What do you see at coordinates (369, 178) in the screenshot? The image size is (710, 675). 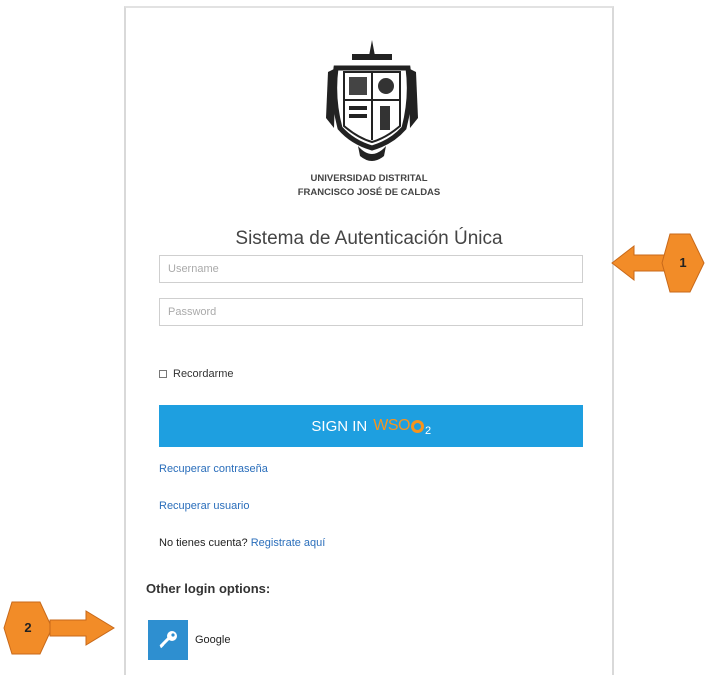 I see `university-name-line1: UNIVERSIDAD DISTRITAL` at bounding box center [369, 178].